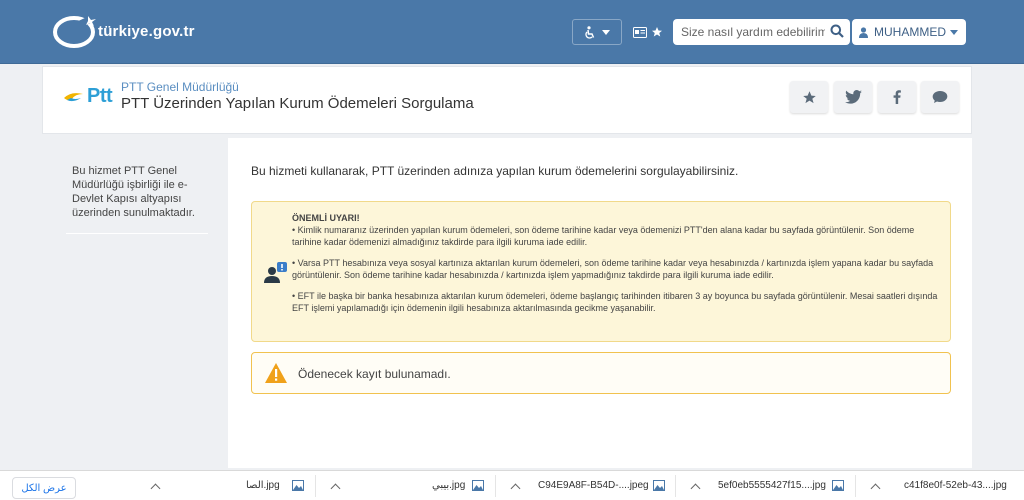  What do you see at coordinates (275, 272) in the screenshot?
I see `user-alert-icon` at bounding box center [275, 272].